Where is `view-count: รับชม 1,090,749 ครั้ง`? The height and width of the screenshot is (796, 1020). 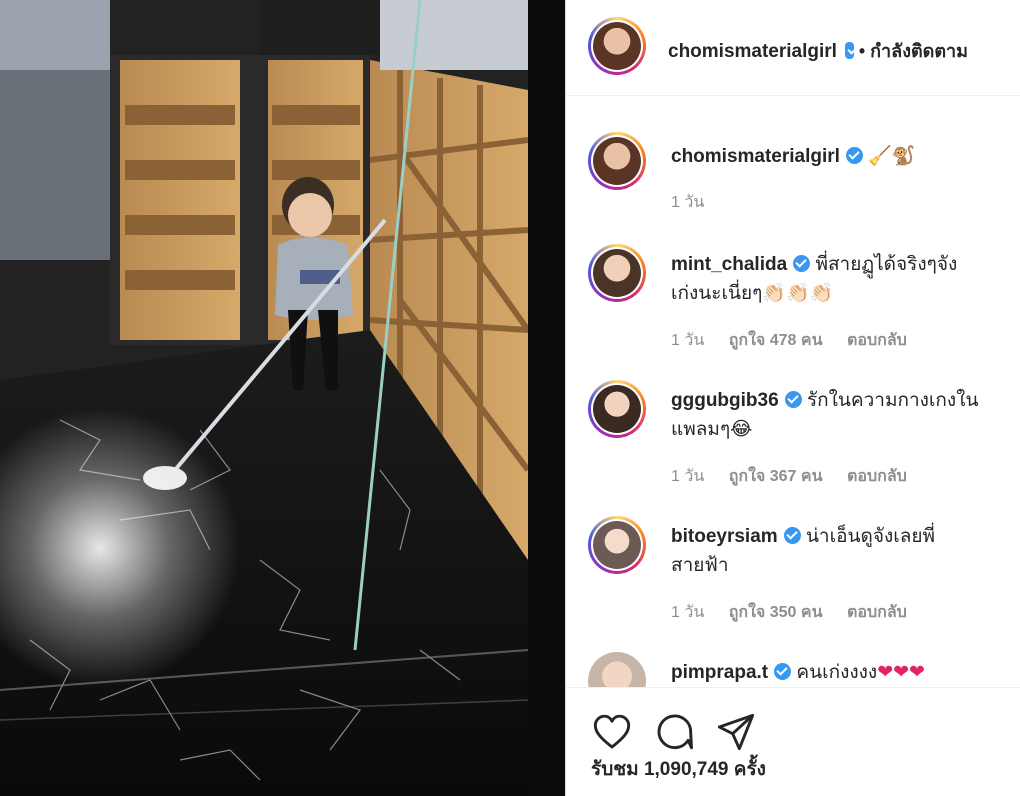 view-count: รับชม 1,090,749 ครั้ง is located at coordinates (678, 769).